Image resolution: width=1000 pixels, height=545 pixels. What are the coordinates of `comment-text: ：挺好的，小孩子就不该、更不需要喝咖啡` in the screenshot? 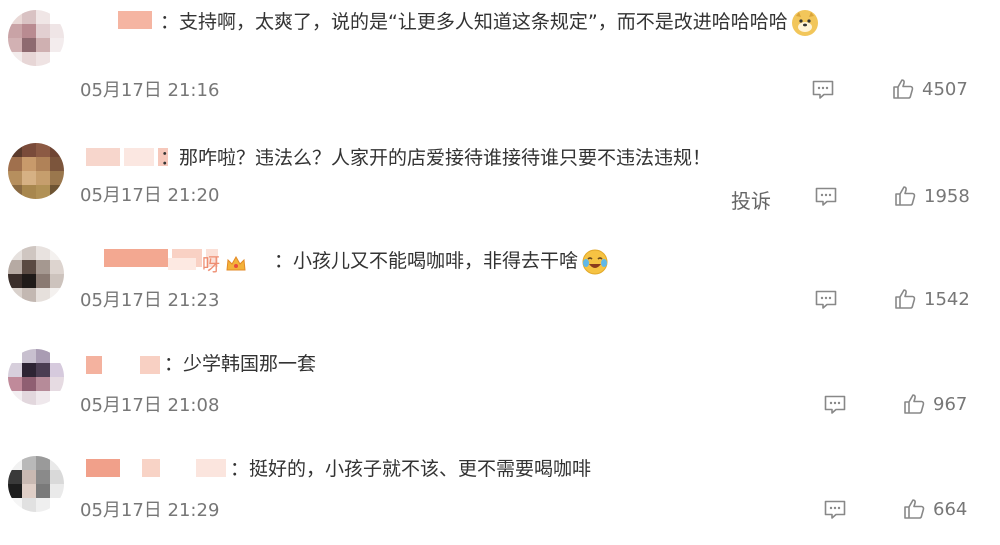 It's located at (411, 469).